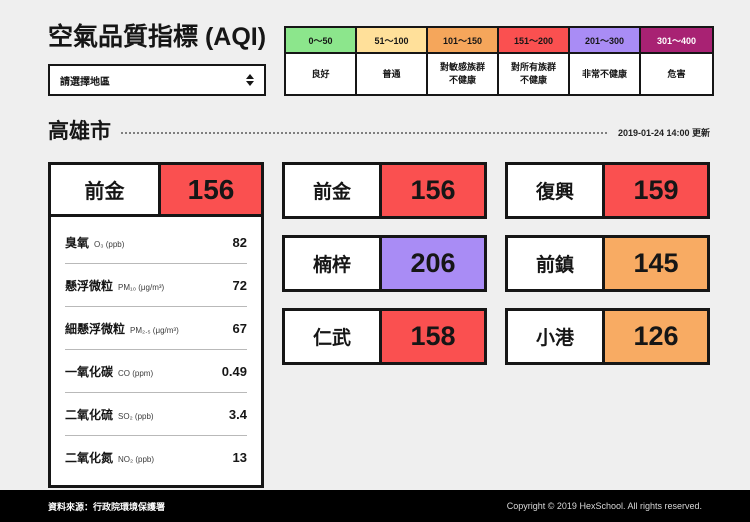 The image size is (750, 522). I want to click on updown-arrows-icon, so click(250, 80).